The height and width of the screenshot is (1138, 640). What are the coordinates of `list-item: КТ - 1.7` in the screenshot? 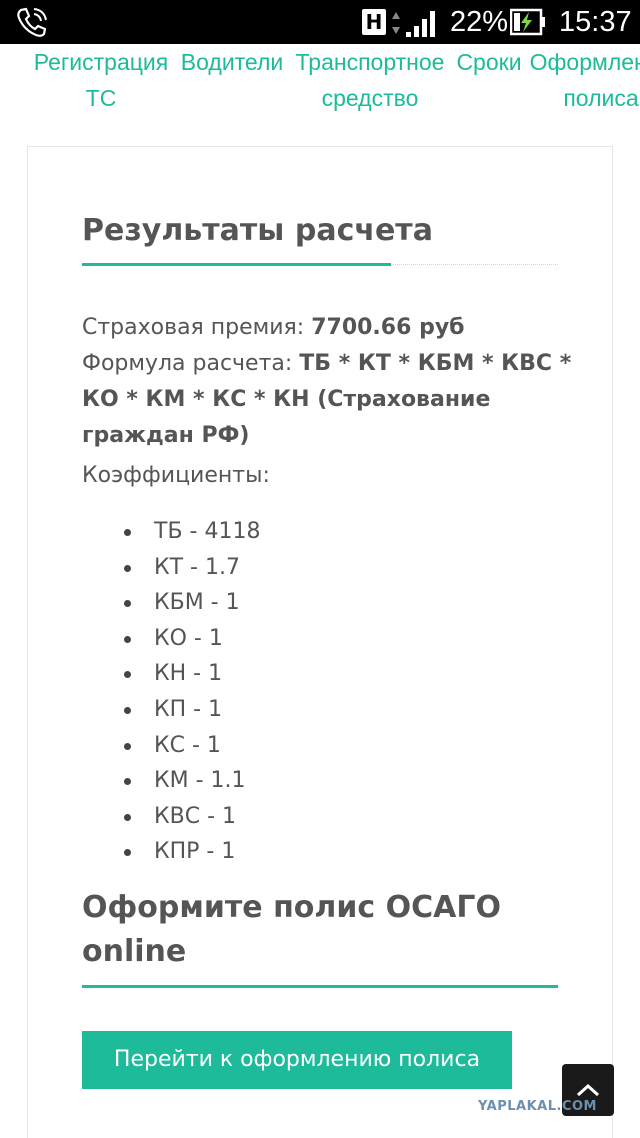 It's located at (268, 568).